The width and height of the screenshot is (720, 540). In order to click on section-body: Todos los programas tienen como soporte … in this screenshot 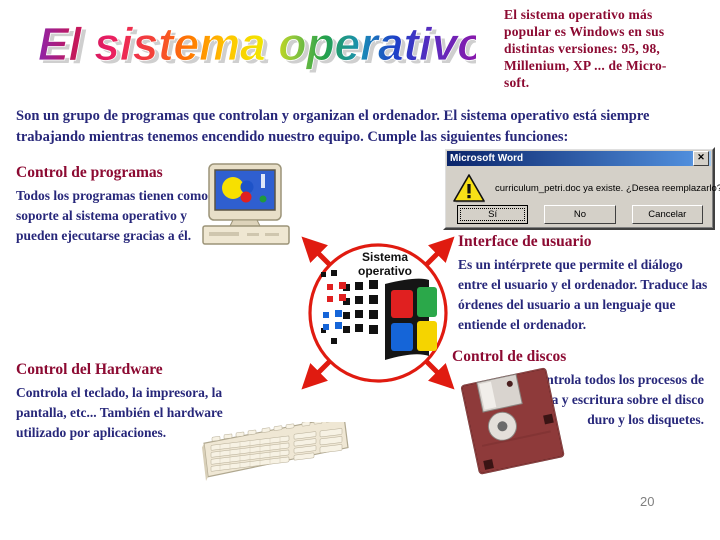, I will do `click(112, 215)`.